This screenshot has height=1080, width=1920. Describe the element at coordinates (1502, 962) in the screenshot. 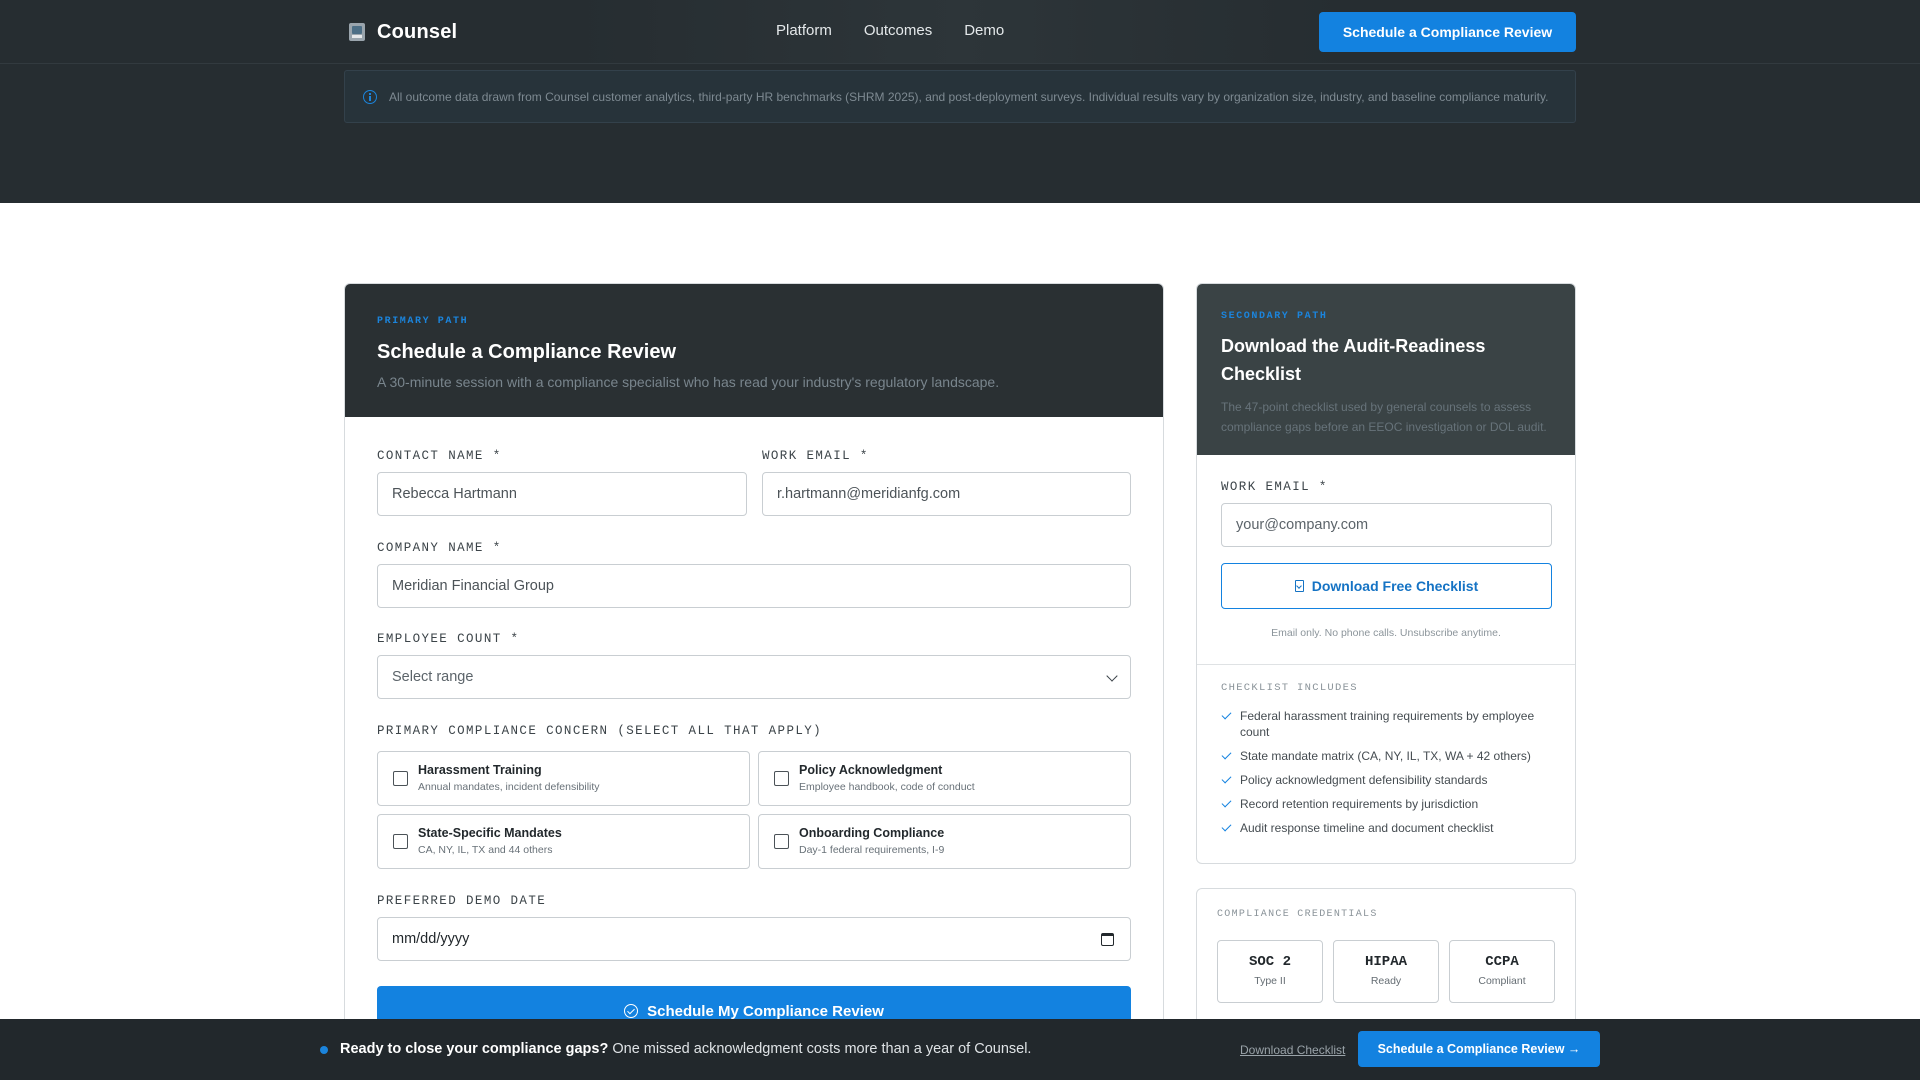

I see `credential-name: CCPA` at that location.